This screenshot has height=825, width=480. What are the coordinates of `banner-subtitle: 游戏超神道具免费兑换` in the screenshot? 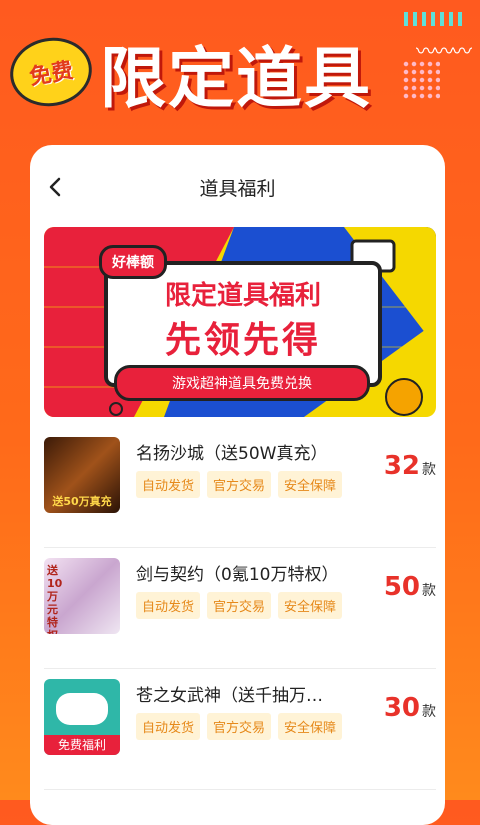 It's located at (242, 383).